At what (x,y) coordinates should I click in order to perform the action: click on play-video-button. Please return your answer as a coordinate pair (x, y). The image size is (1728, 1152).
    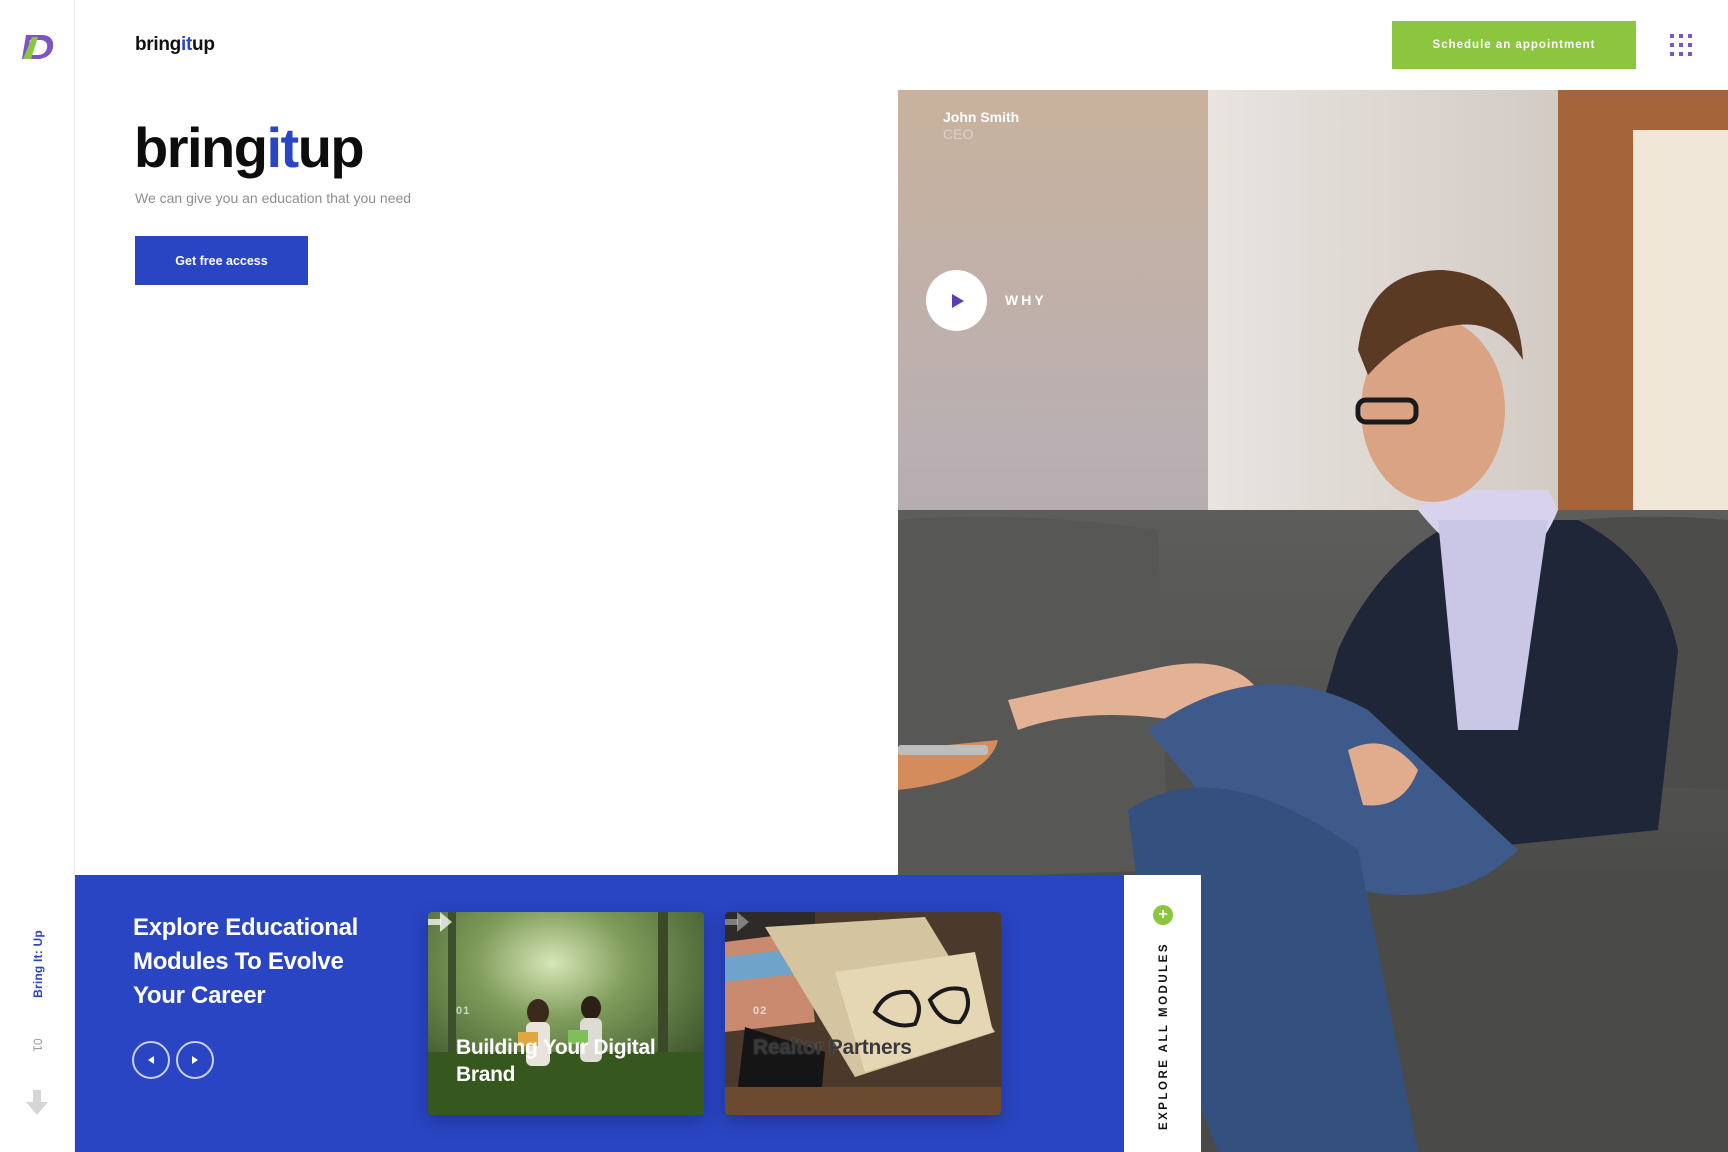
    Looking at the image, I should click on (956, 300).